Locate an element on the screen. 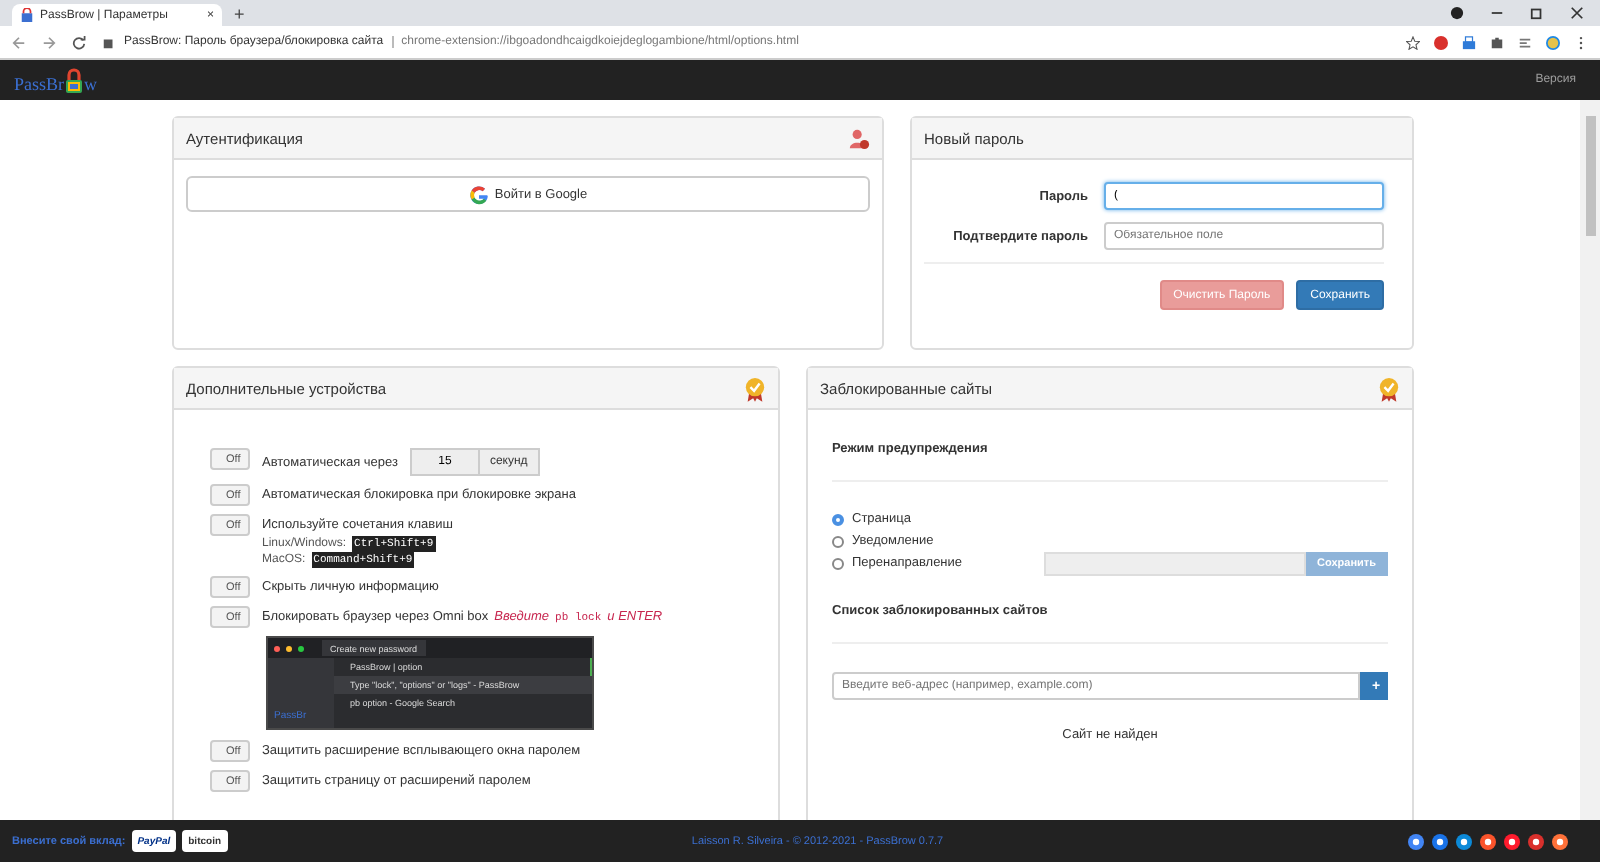 This screenshot has width=1600, height=862. logo-text: PassBr is located at coordinates (39, 83).